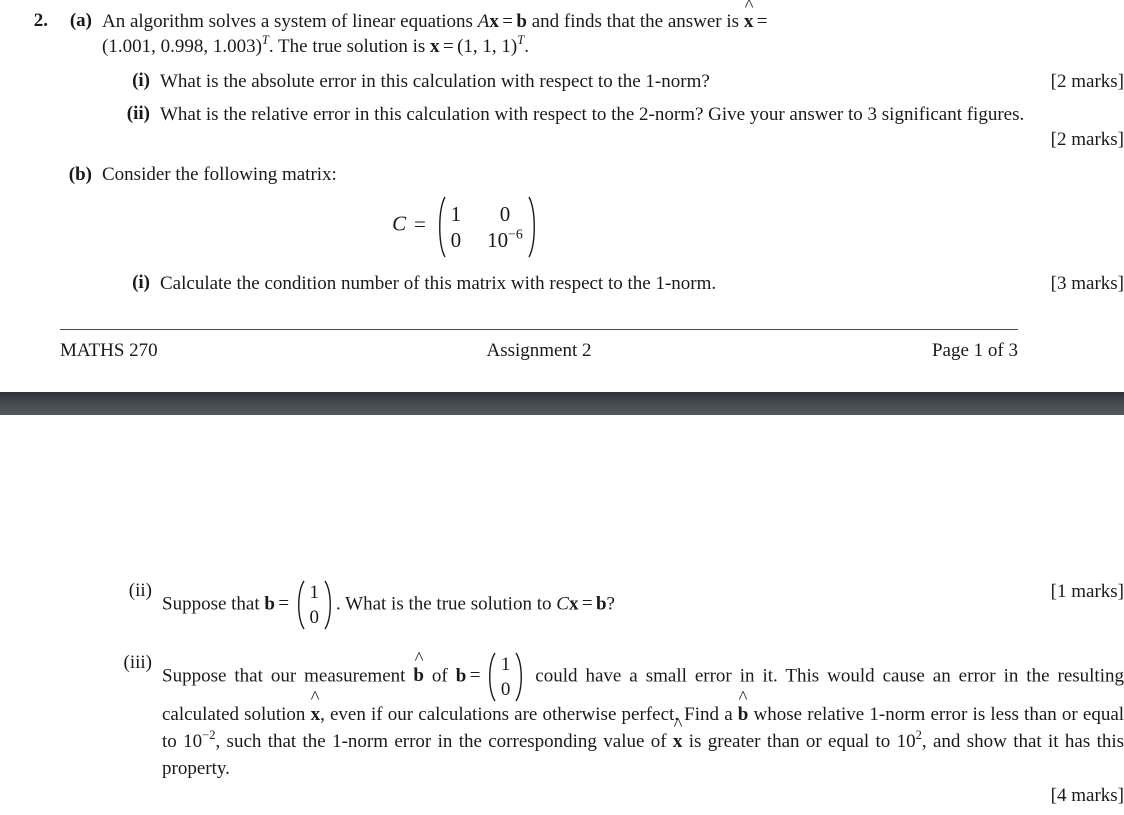 The width and height of the screenshot is (1124, 815). Describe the element at coordinates (444, 604) in the screenshot. I see `item-ii-text-2: . What is the true solution to` at that location.